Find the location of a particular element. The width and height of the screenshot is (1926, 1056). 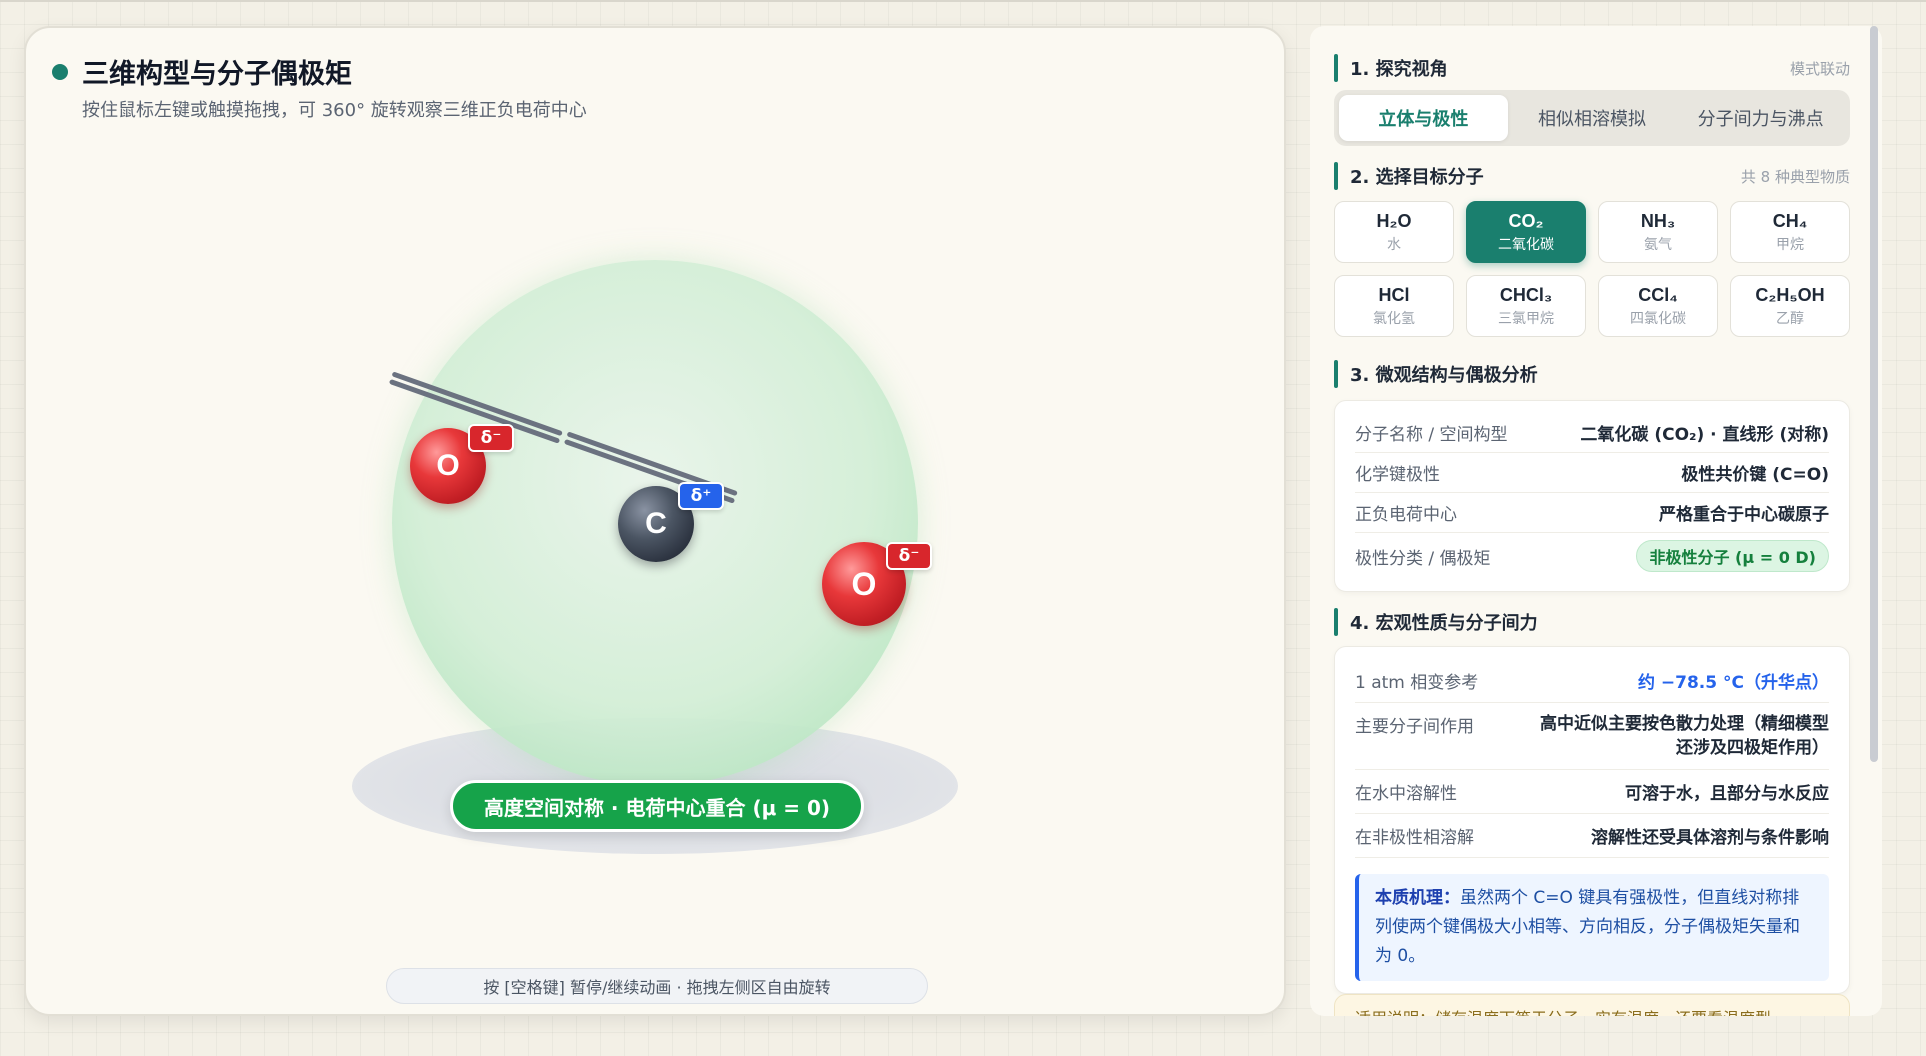

molecule-name: 水 is located at coordinates (1394, 244).